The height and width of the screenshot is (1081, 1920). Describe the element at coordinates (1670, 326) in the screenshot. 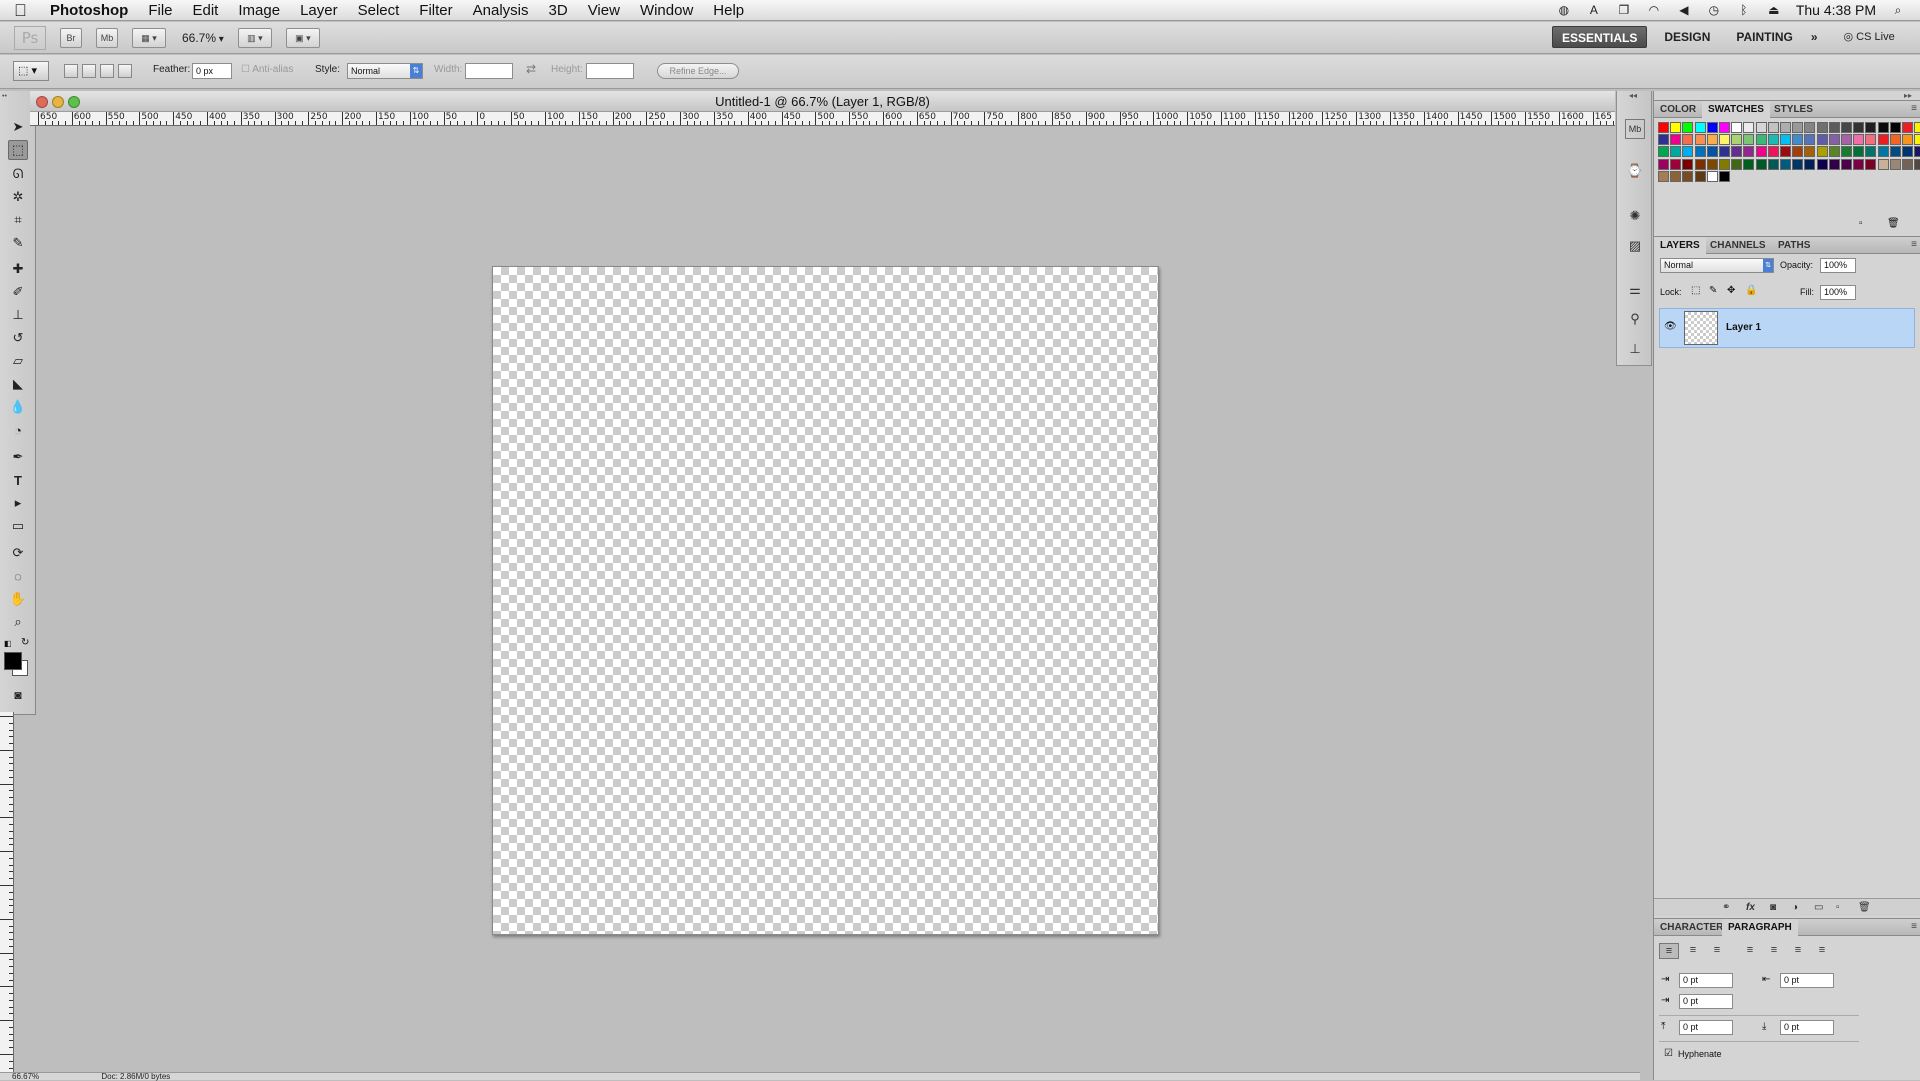

I see `visibility-eye-icon: 👁` at that location.